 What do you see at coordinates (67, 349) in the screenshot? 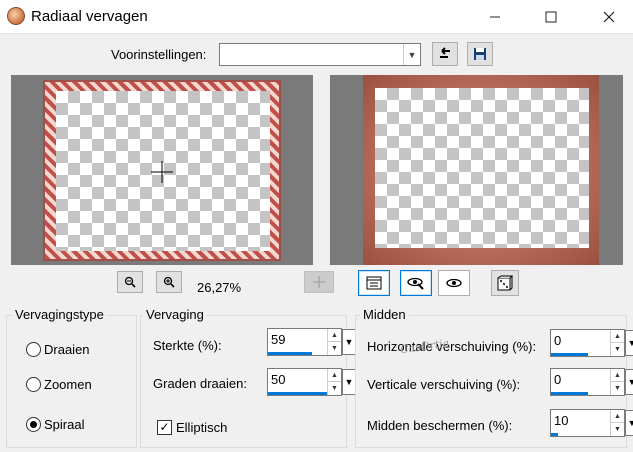
I see `radio-draaien-label: Draaien` at bounding box center [67, 349].